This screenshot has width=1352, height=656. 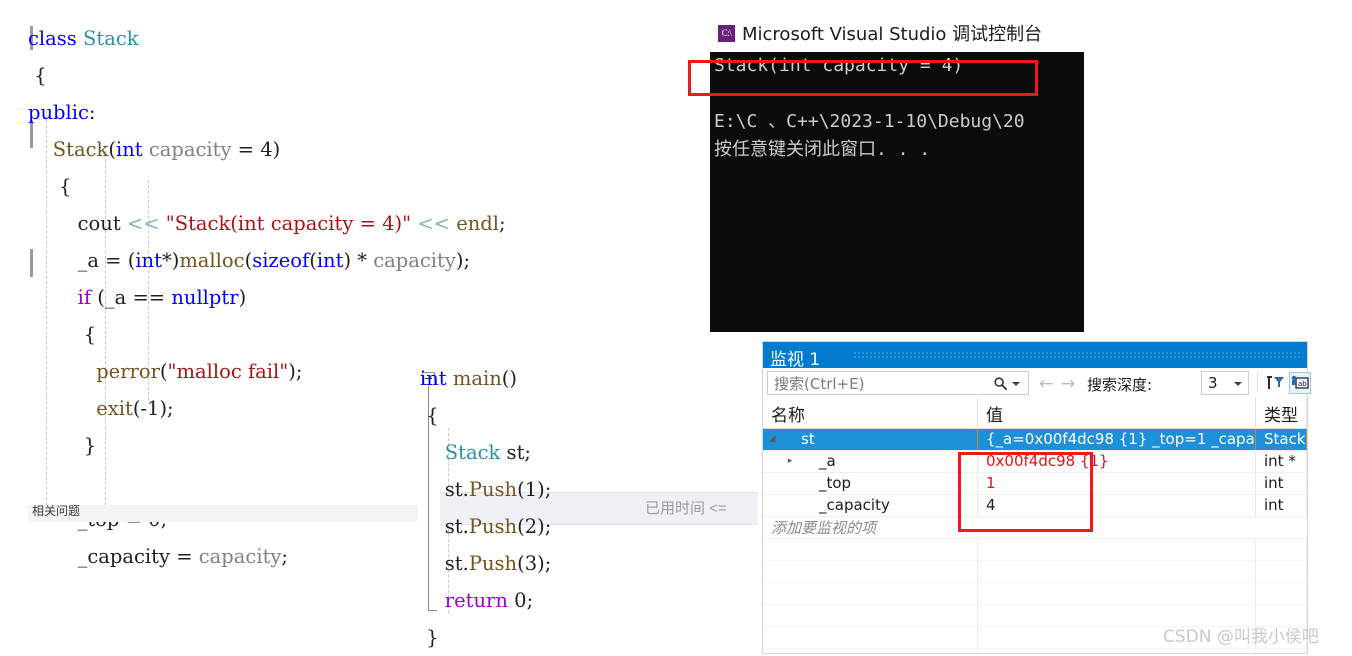 What do you see at coordinates (162, 297) in the screenshot?
I see `code-line: if (_a == nullptr)` at bounding box center [162, 297].